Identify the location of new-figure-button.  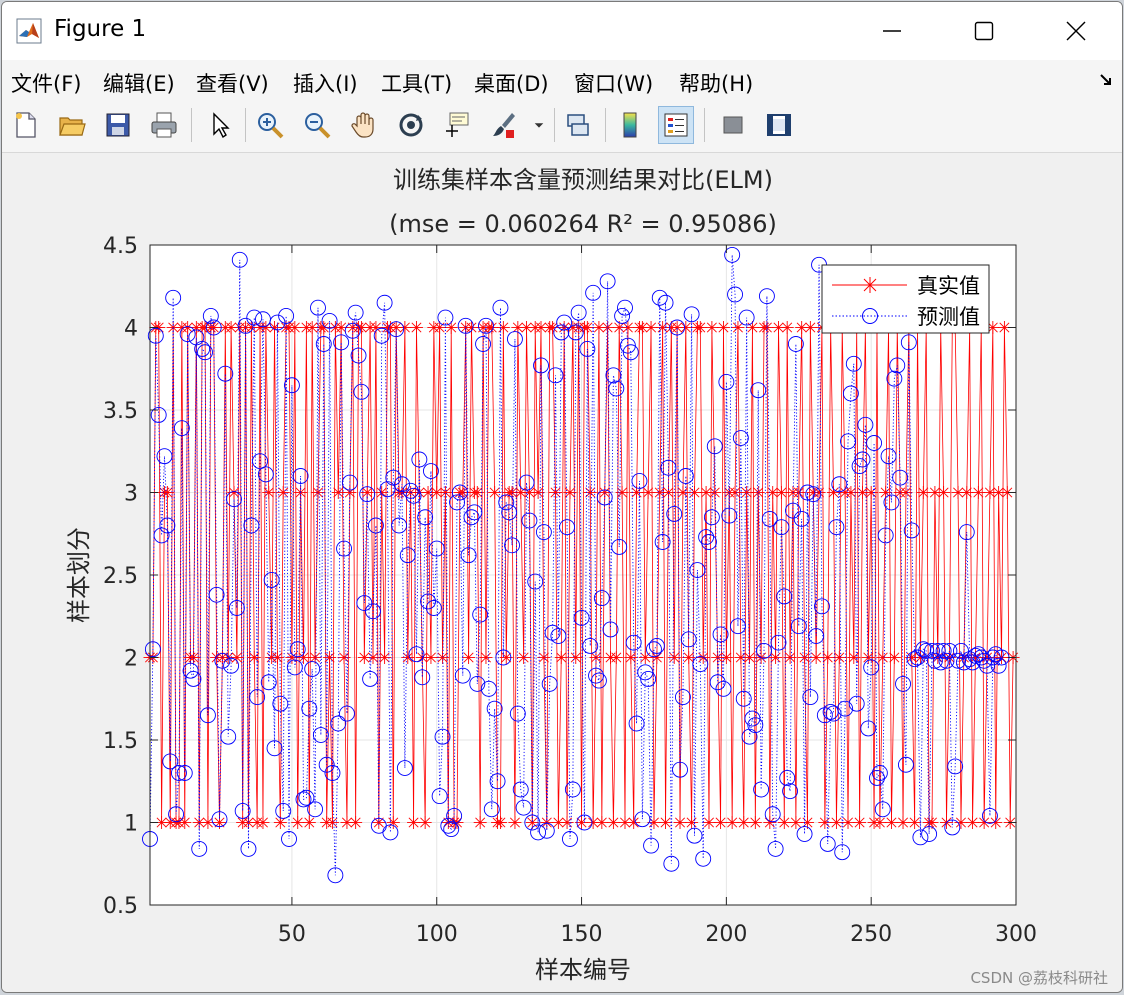
(26, 125).